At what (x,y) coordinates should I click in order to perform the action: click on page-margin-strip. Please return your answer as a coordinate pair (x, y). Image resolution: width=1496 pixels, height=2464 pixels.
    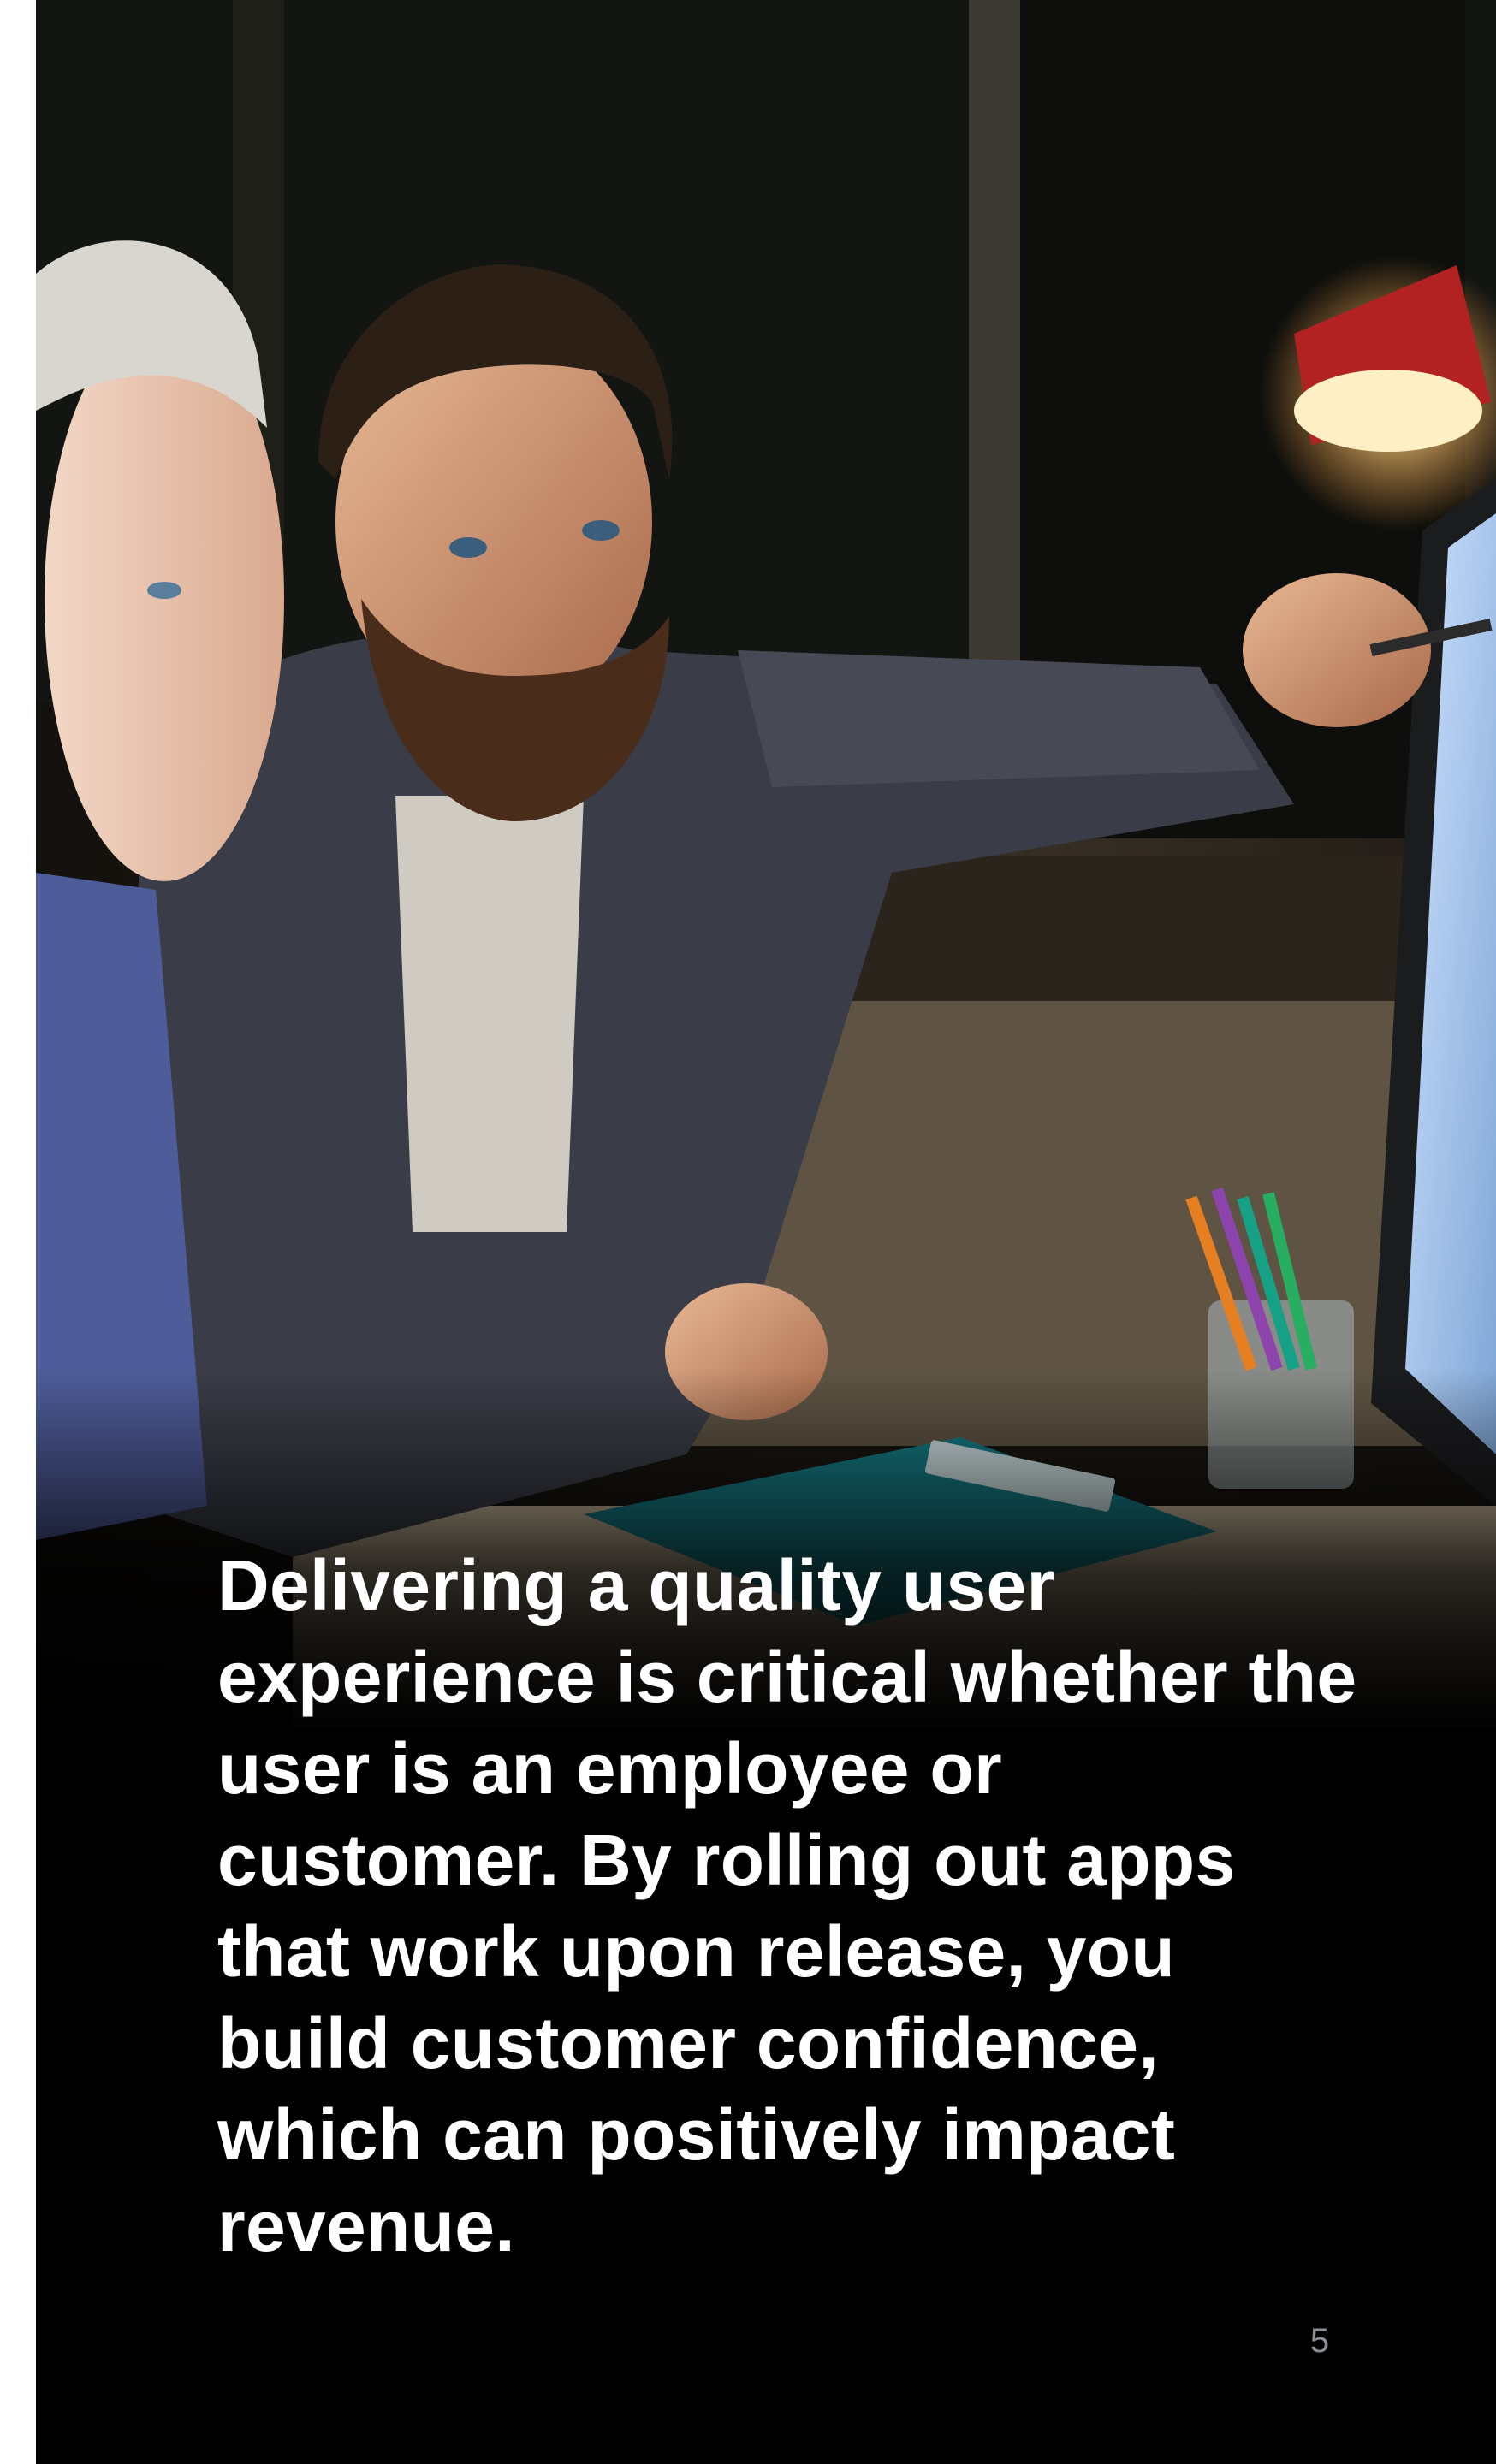
    Looking at the image, I should click on (18, 1232).